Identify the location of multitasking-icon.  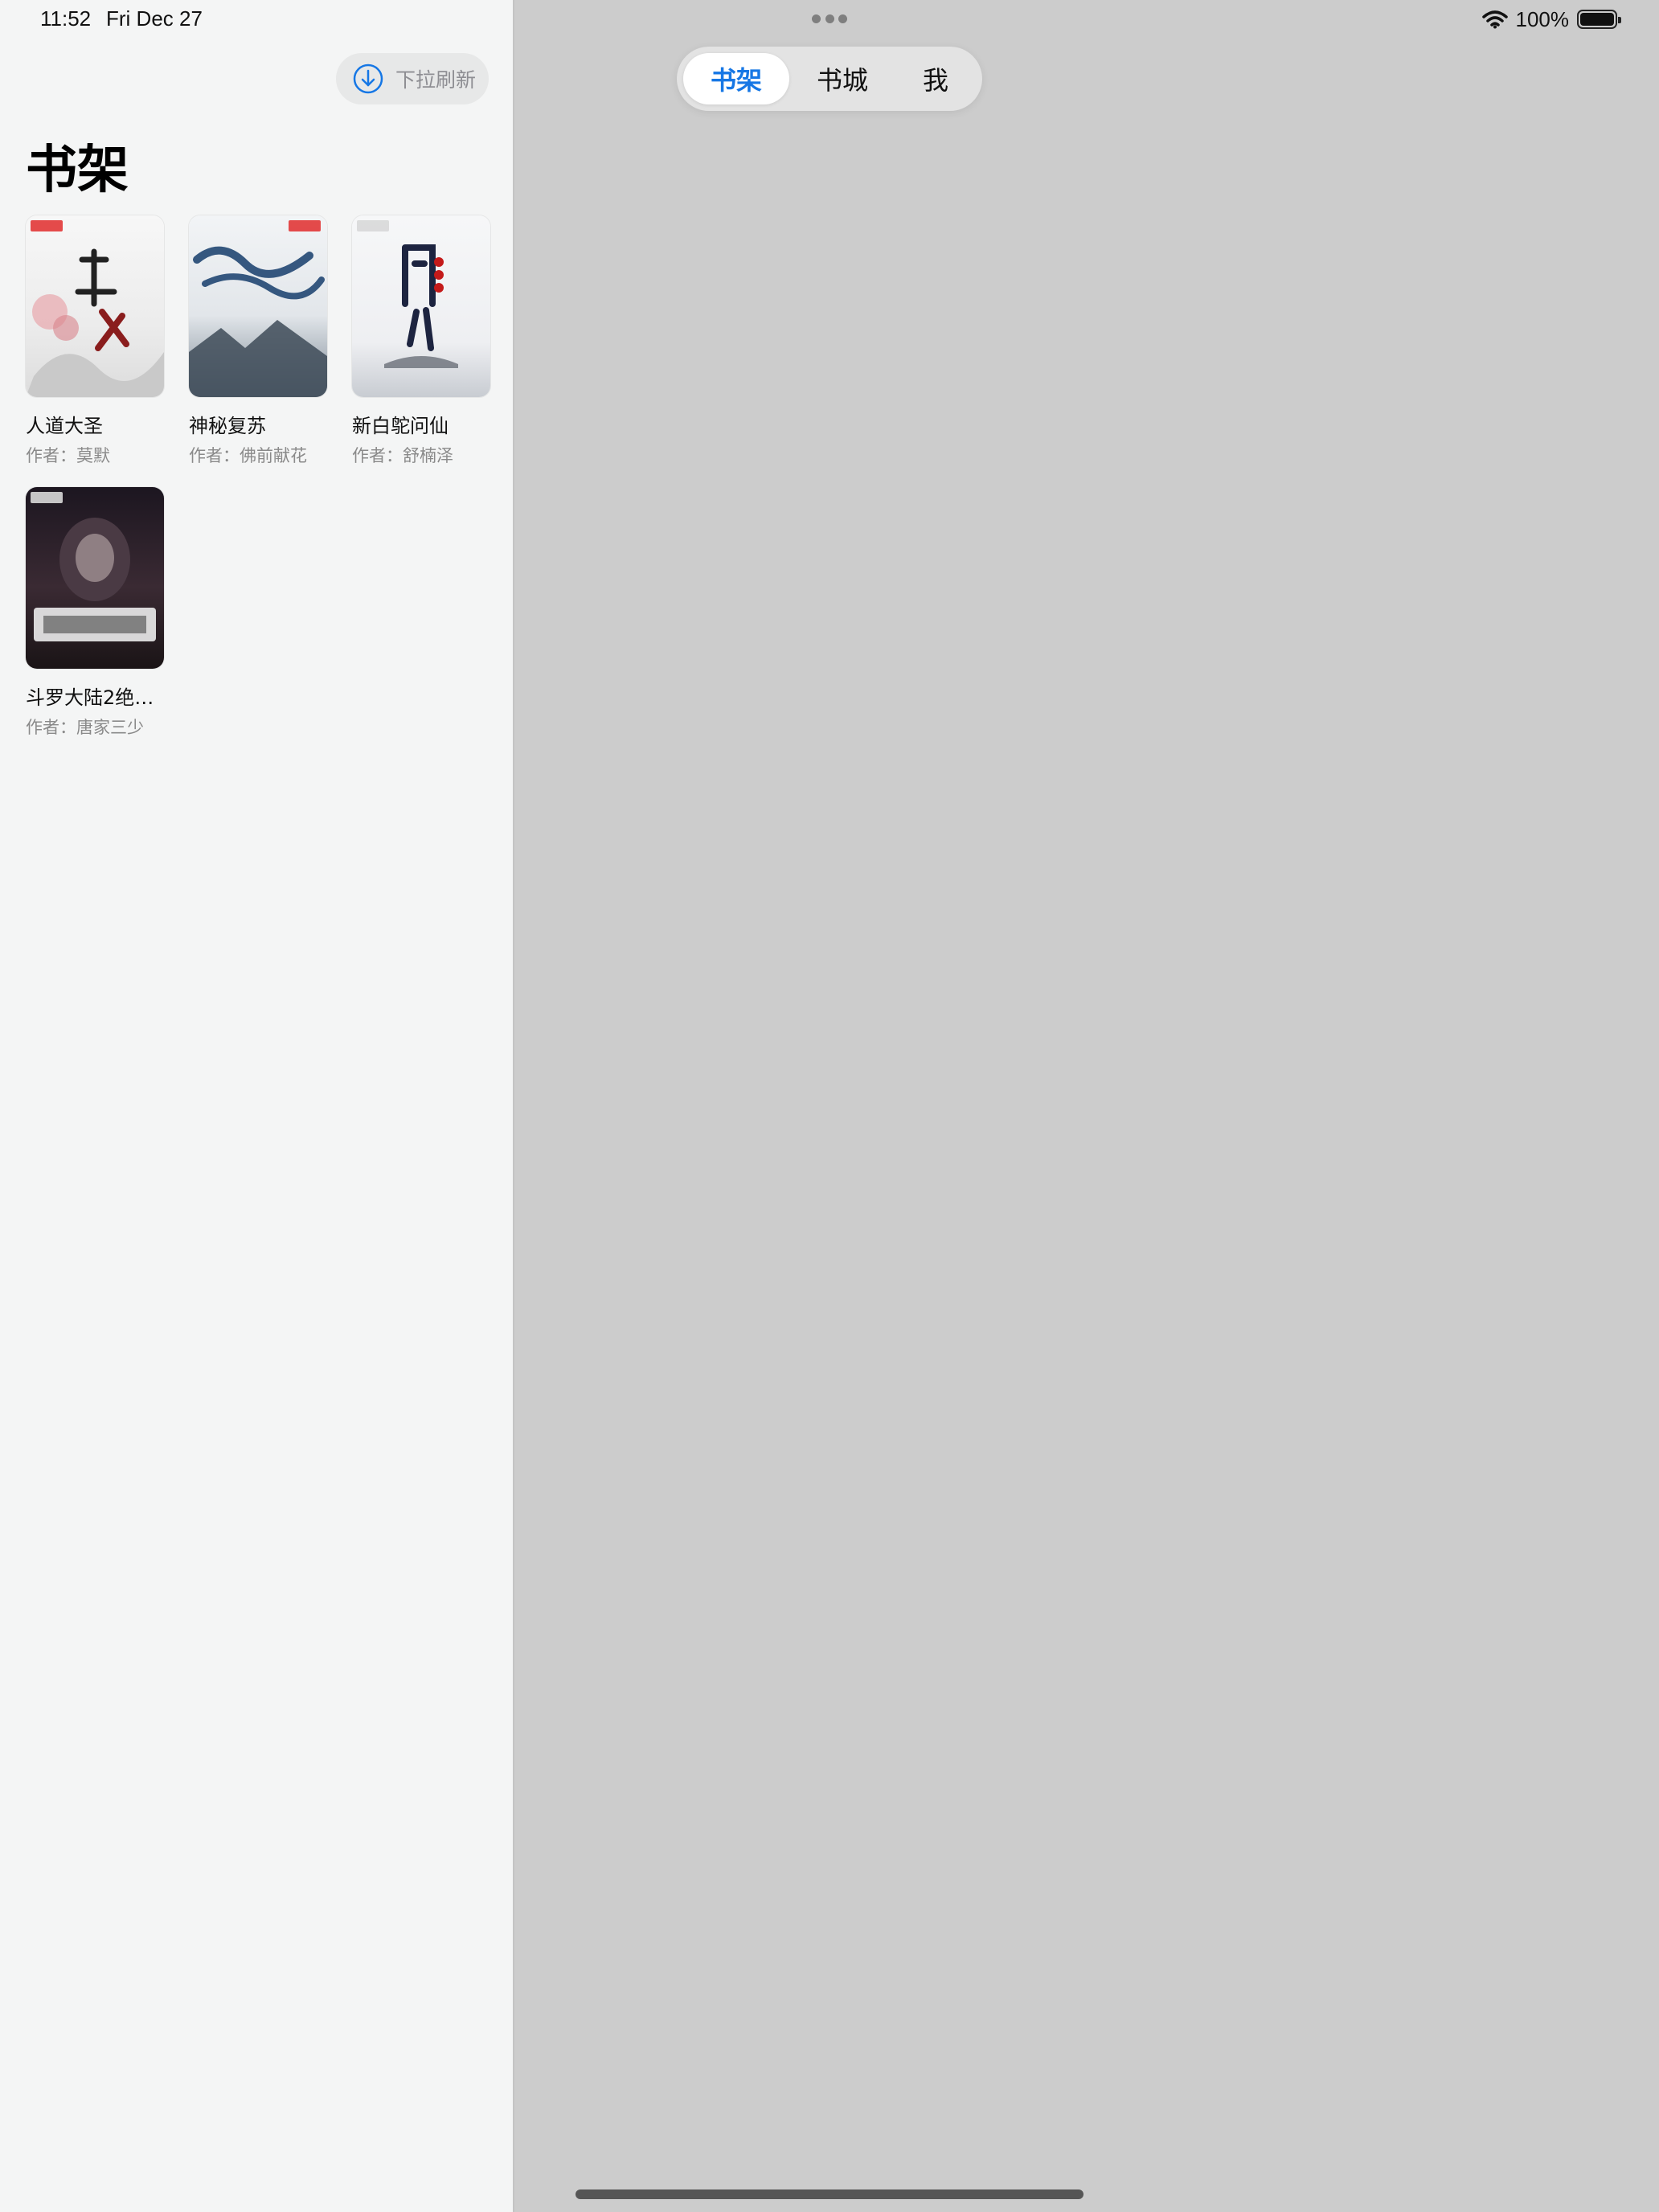
(829, 19).